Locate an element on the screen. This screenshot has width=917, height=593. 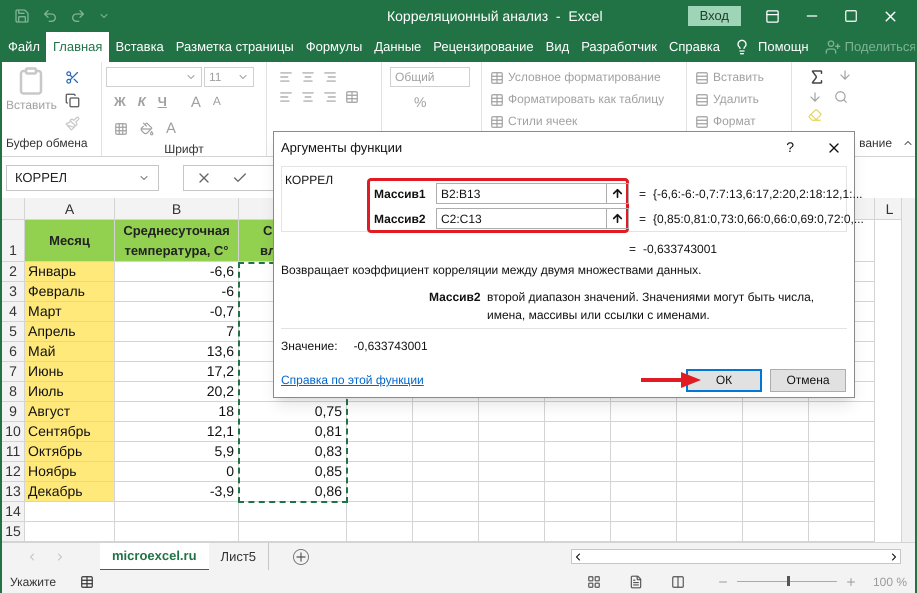
cancel-button: Отмена is located at coordinates (808, 380).